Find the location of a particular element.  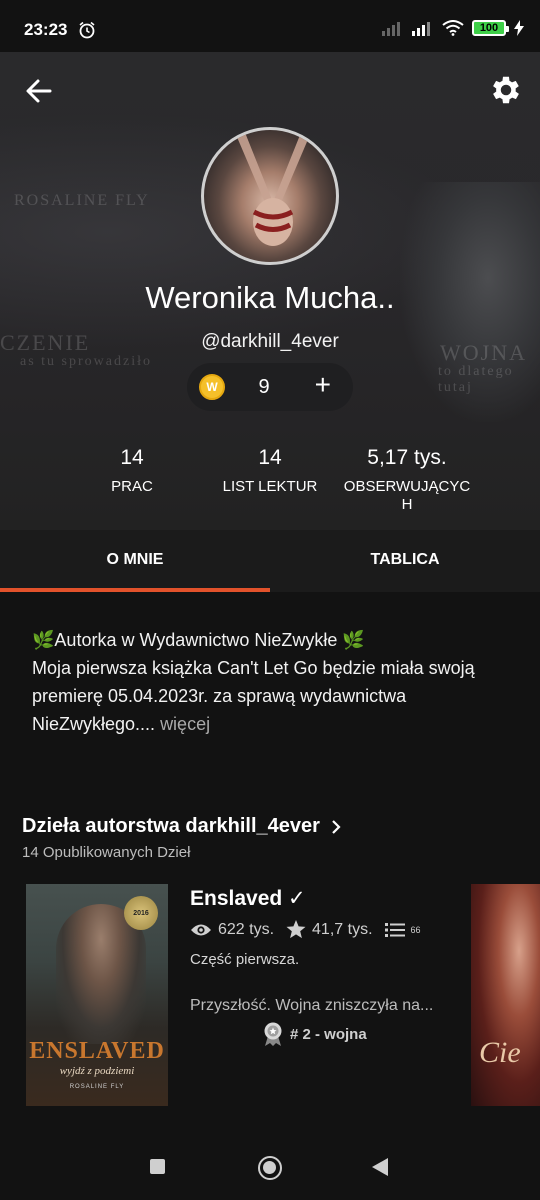

about-headline: Autorka w Wydawnictwo NieZwykłe is located at coordinates (196, 640).